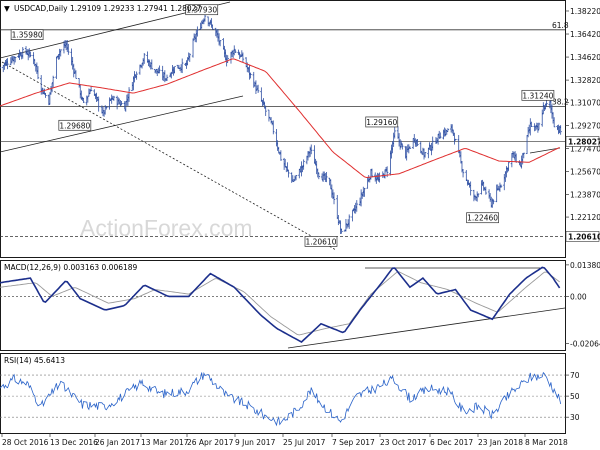 The width and height of the screenshot is (600, 450). Describe the element at coordinates (71, 267) in the screenshot. I see `macd-title: MACD(12,26,9) 0.003163 0.006189` at that location.